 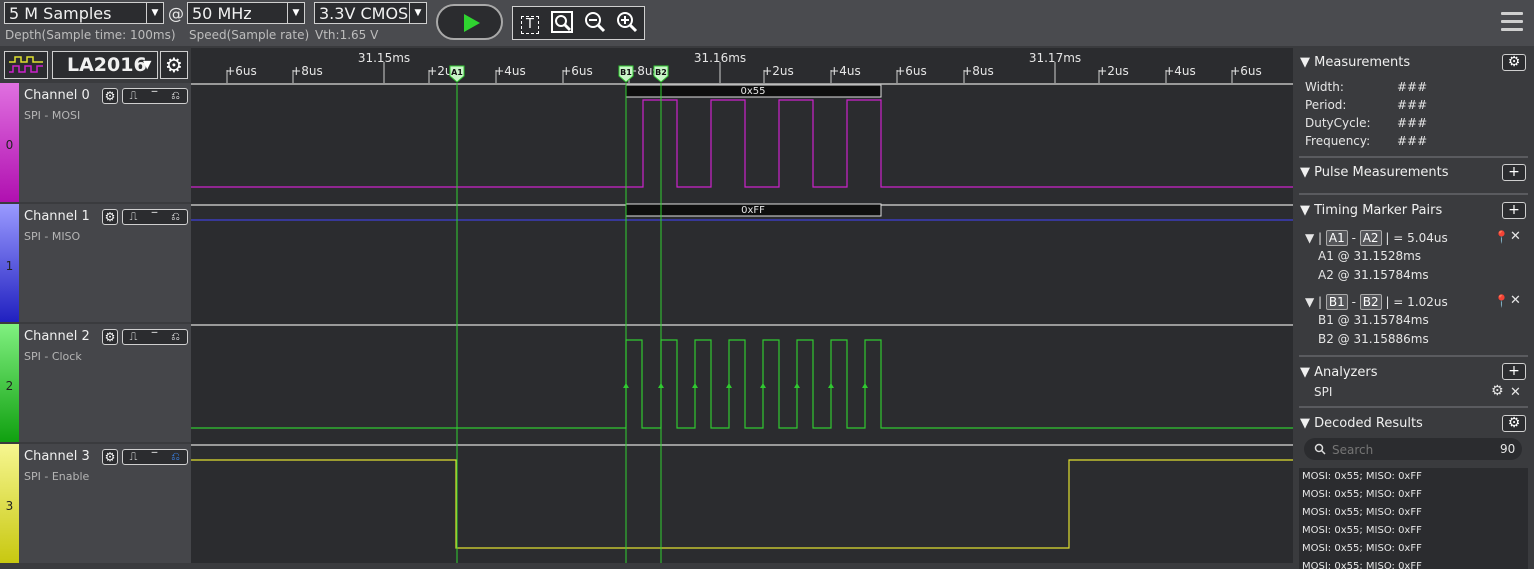 I want to click on text-tool-button: T, so click(x=530, y=23).